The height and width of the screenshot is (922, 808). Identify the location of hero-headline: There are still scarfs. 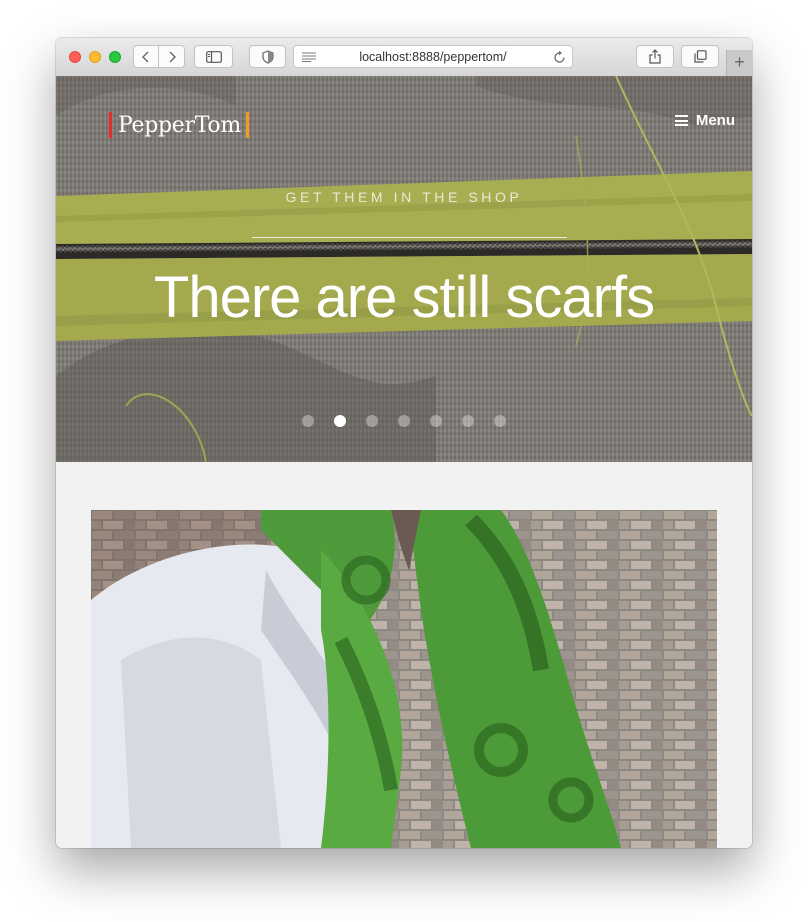
(404, 297).